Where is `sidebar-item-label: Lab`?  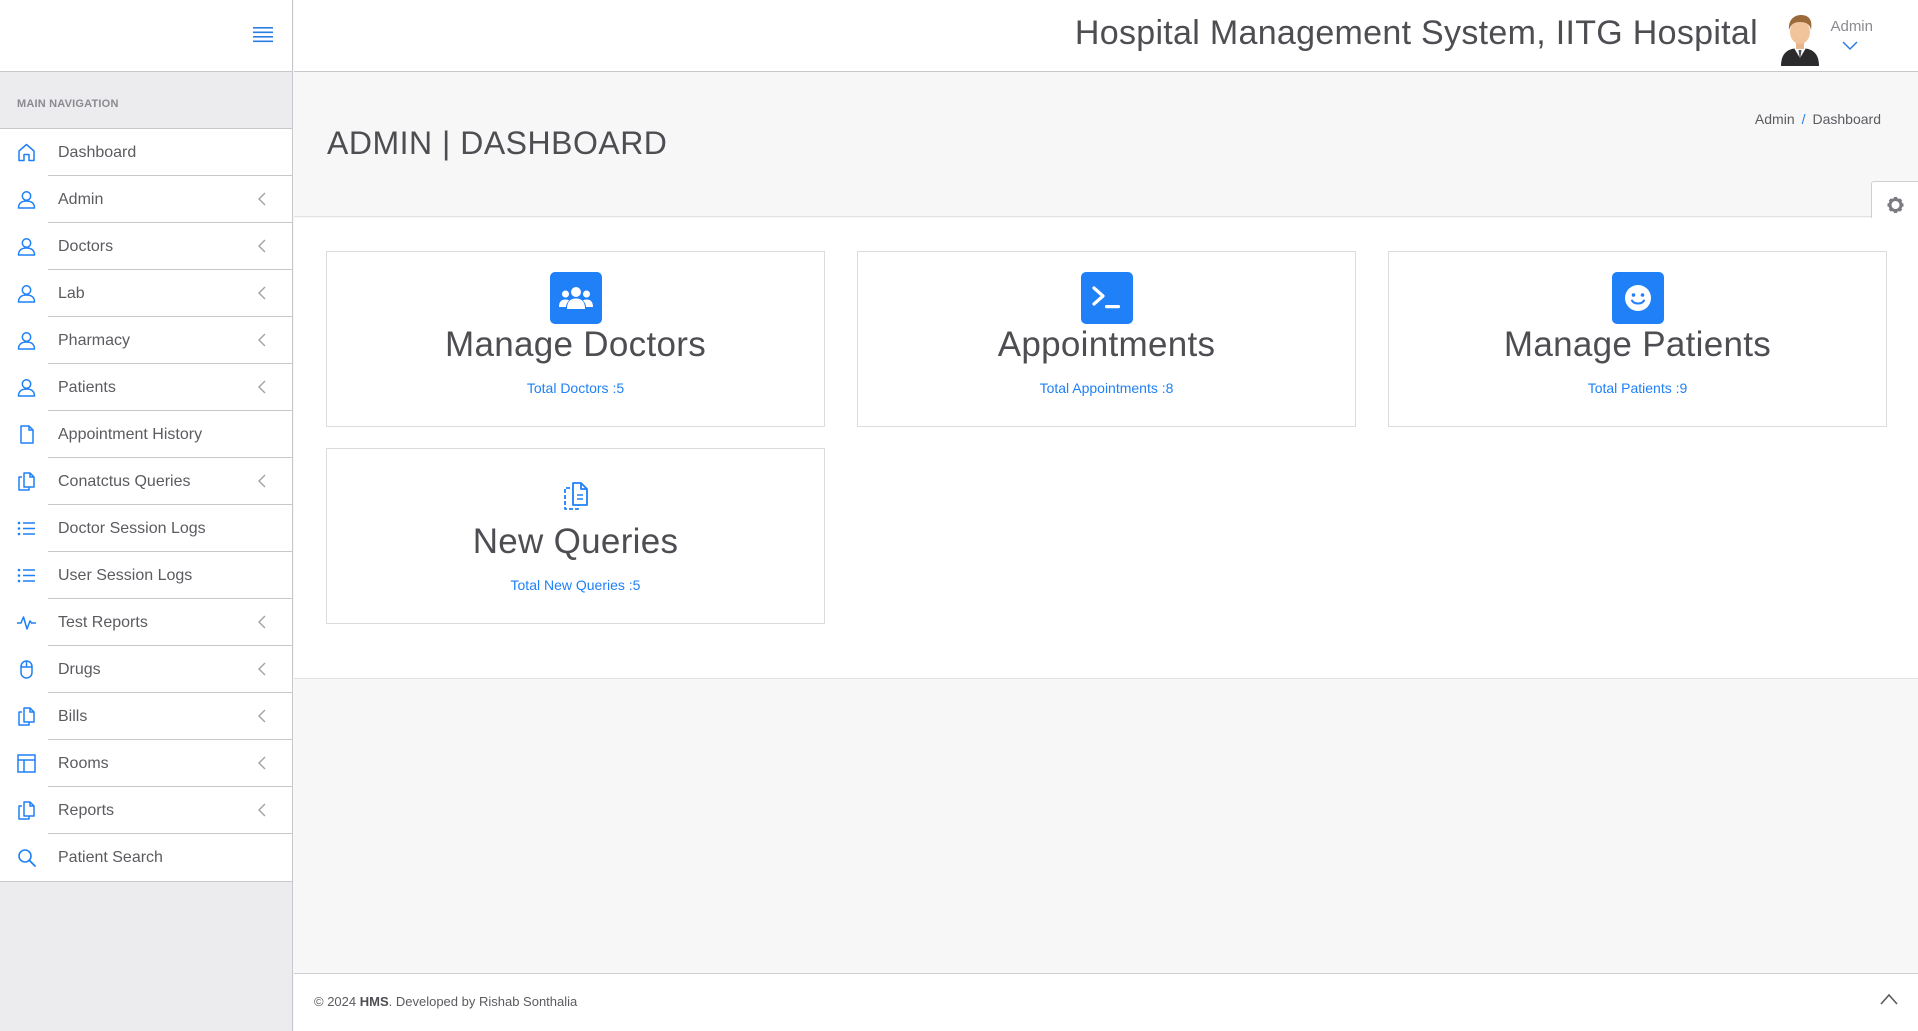
sidebar-item-label: Lab is located at coordinates (71, 293).